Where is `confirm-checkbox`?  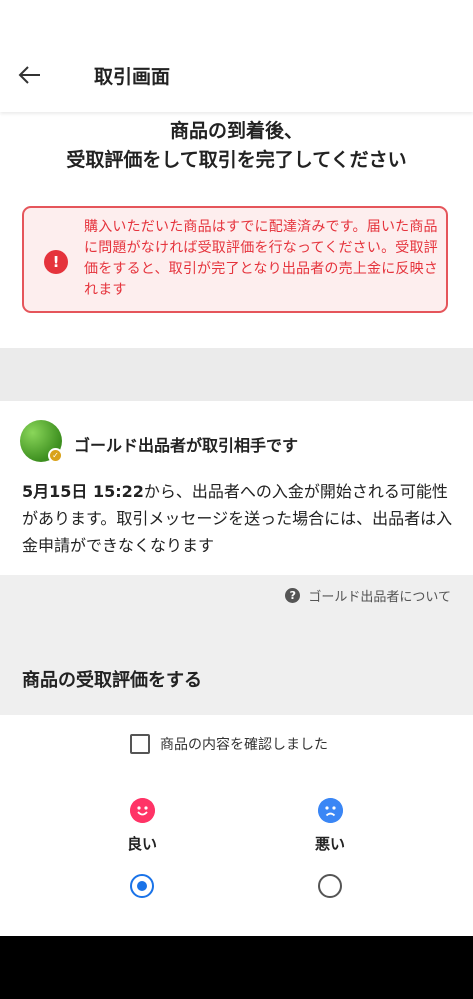
confirm-checkbox is located at coordinates (140, 744).